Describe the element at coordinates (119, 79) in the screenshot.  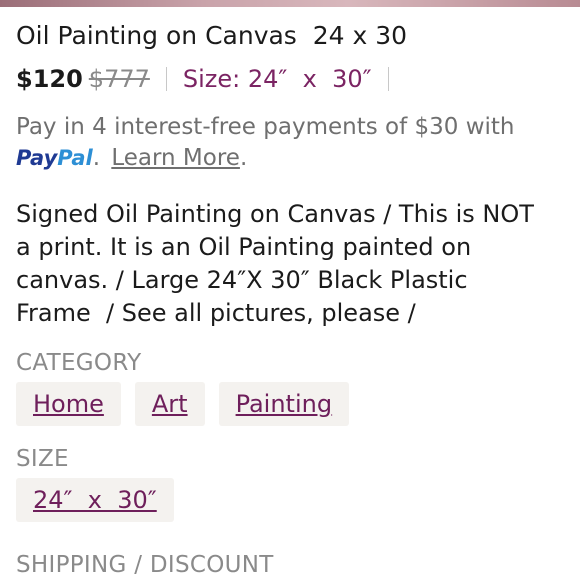
I see `original-price: $777` at that location.